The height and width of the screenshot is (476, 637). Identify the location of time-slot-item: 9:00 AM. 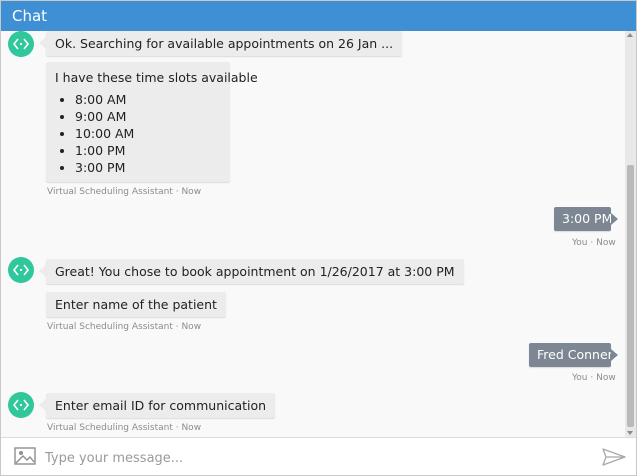
(148, 116).